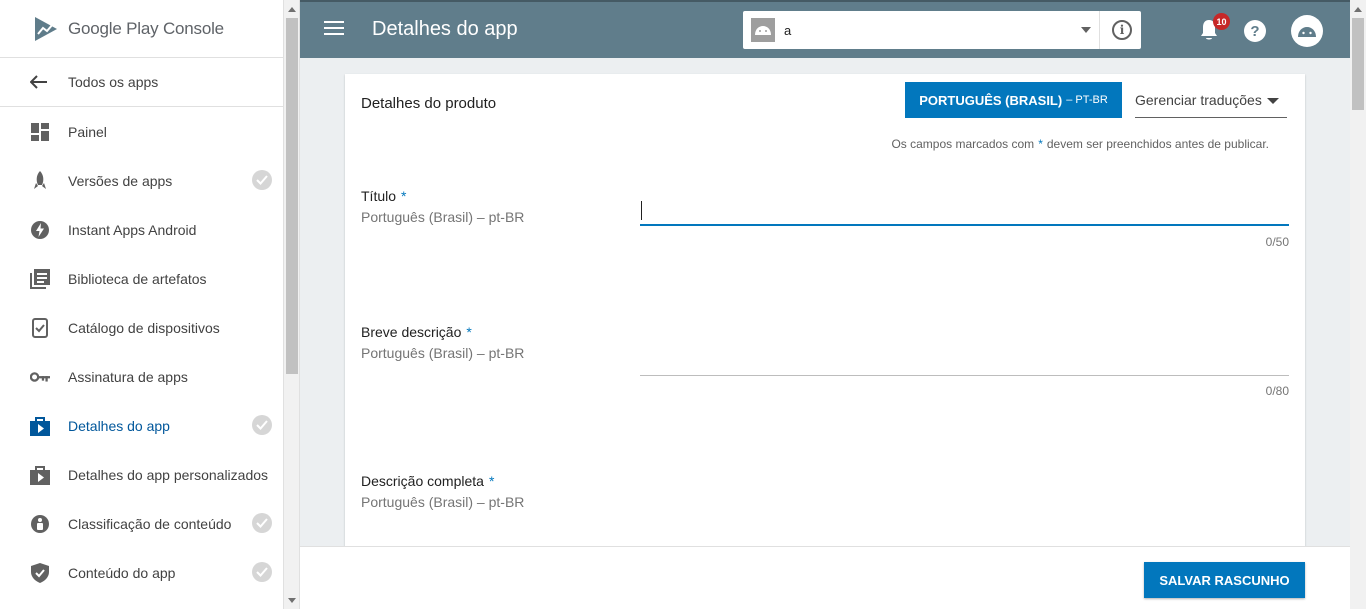  Describe the element at coordinates (168, 474) in the screenshot. I see `sidebar-item-label: Detalhes do app personalizados` at that location.